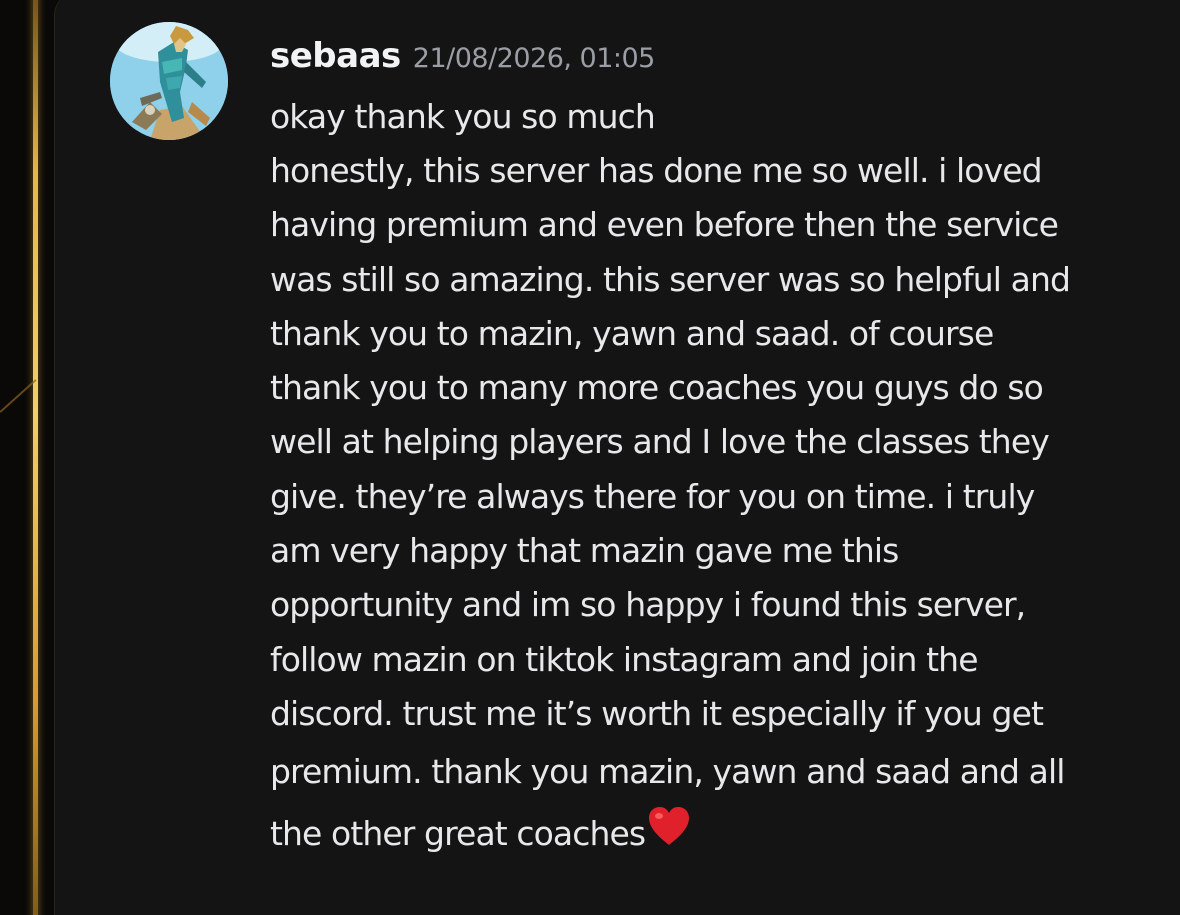  I want to click on username: sebaas, so click(335, 56).